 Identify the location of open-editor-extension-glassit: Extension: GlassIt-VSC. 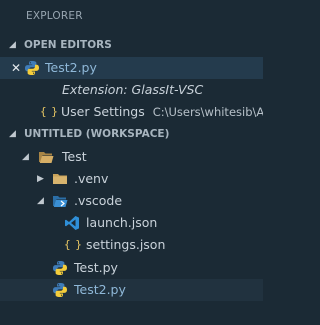
(131, 90).